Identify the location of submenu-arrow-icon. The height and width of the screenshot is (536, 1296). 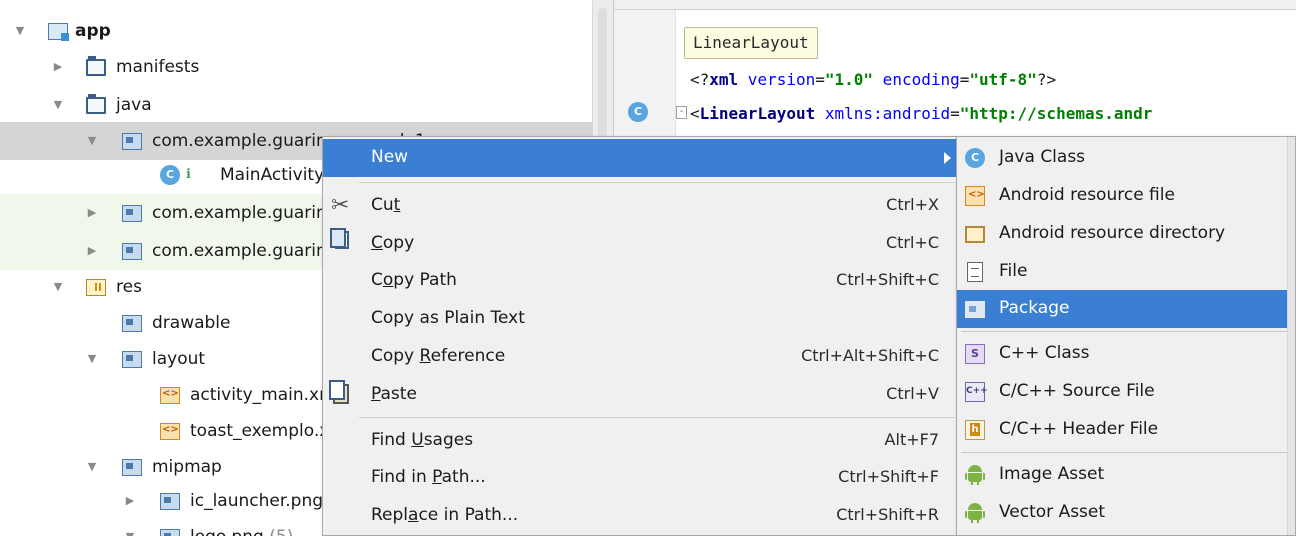
(947, 158).